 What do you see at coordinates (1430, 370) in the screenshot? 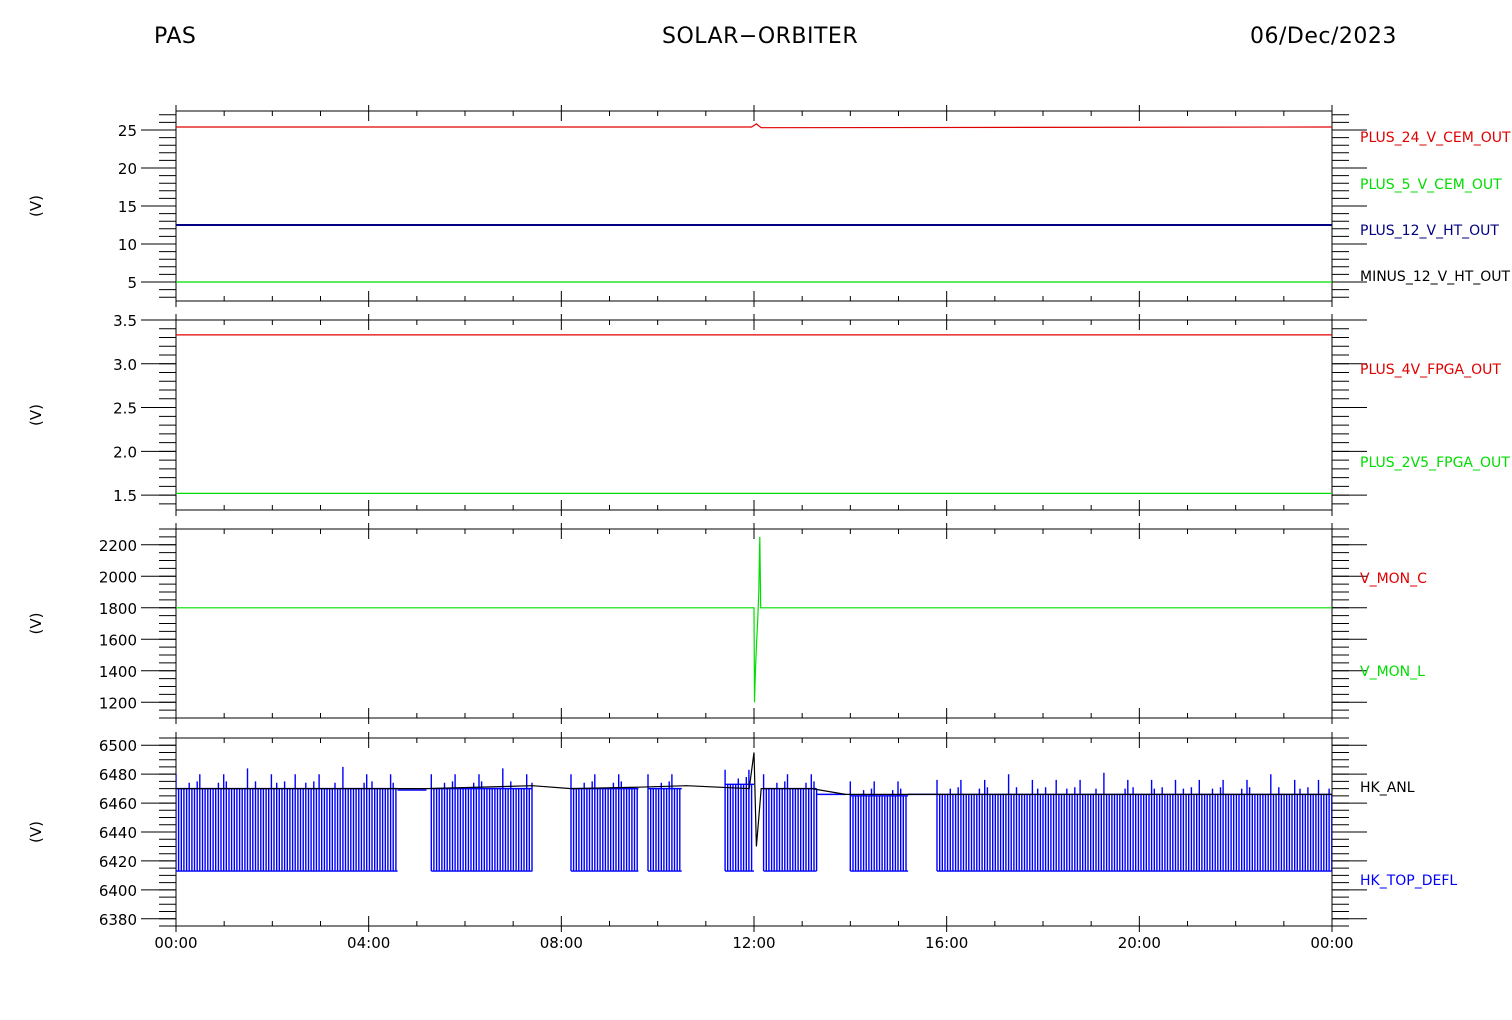
I see `legend-entry: PLUS_4V_FPGA_OUT` at bounding box center [1430, 370].